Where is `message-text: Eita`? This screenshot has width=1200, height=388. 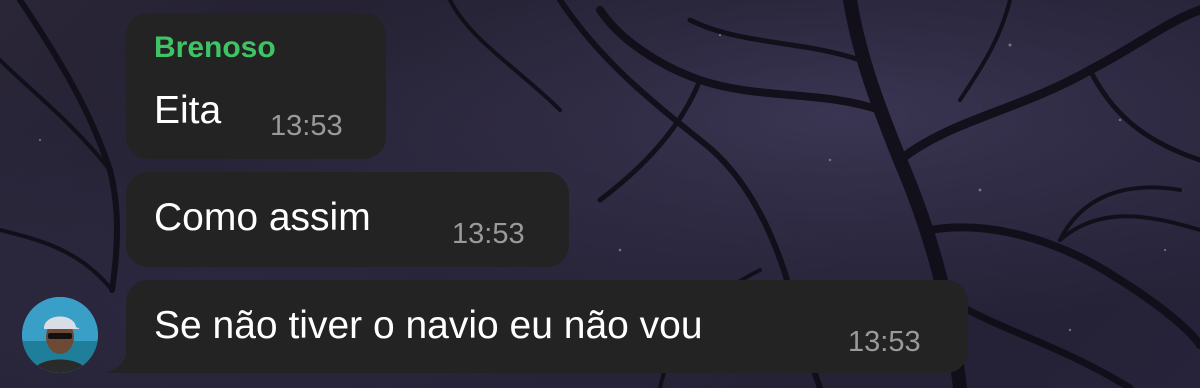 message-text: Eita is located at coordinates (188, 110).